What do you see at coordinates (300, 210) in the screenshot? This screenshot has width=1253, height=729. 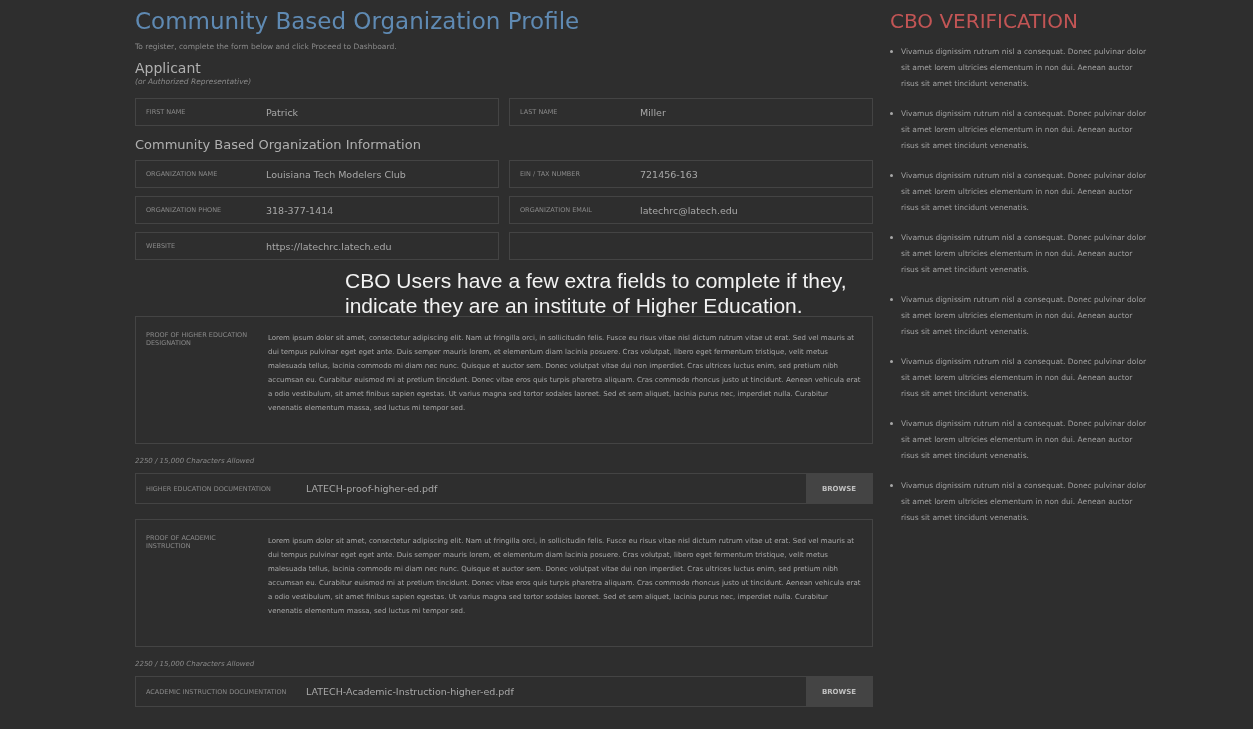 I see `field-value: 318-377-1414` at bounding box center [300, 210].